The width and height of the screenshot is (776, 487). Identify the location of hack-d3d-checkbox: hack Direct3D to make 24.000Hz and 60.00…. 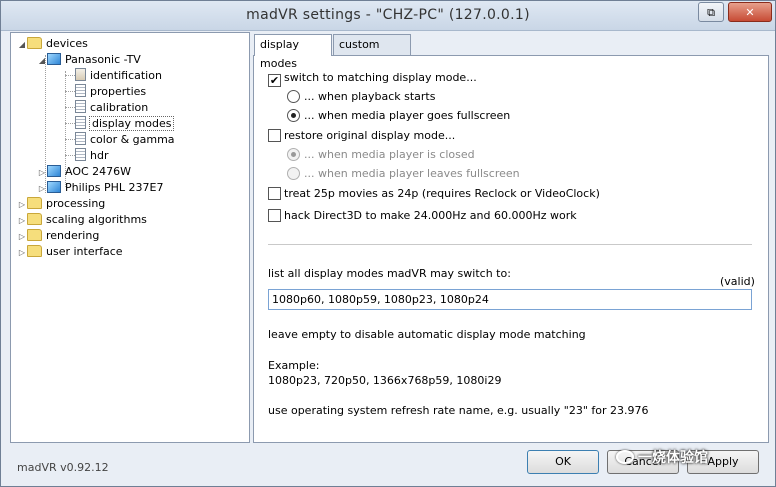
(422, 216).